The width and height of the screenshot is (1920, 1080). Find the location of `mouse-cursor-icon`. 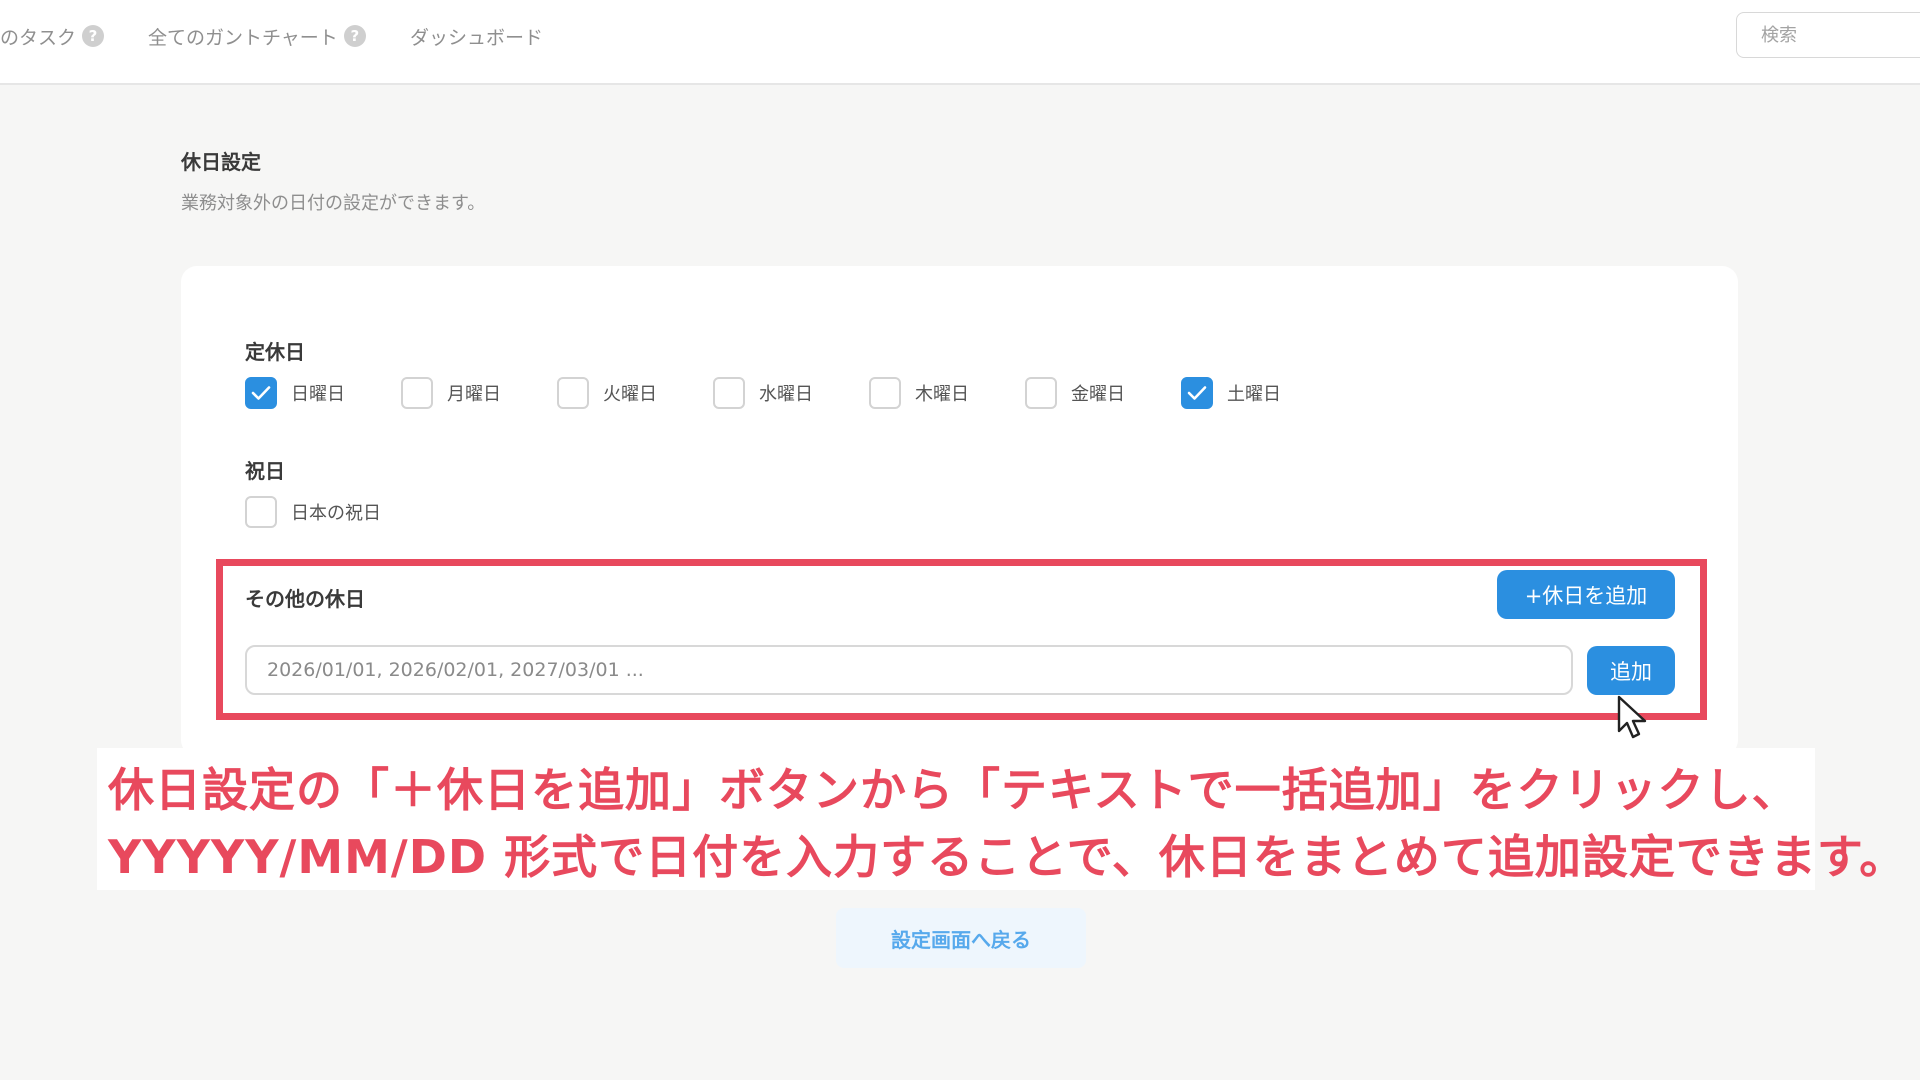

mouse-cursor-icon is located at coordinates (1634, 721).